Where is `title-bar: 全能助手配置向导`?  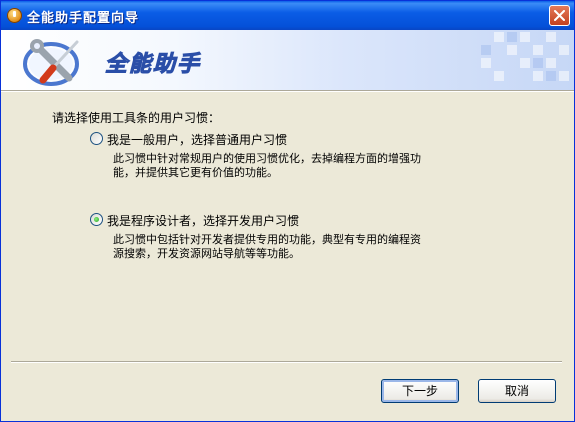 title-bar: 全能助手配置向导 is located at coordinates (287, 15).